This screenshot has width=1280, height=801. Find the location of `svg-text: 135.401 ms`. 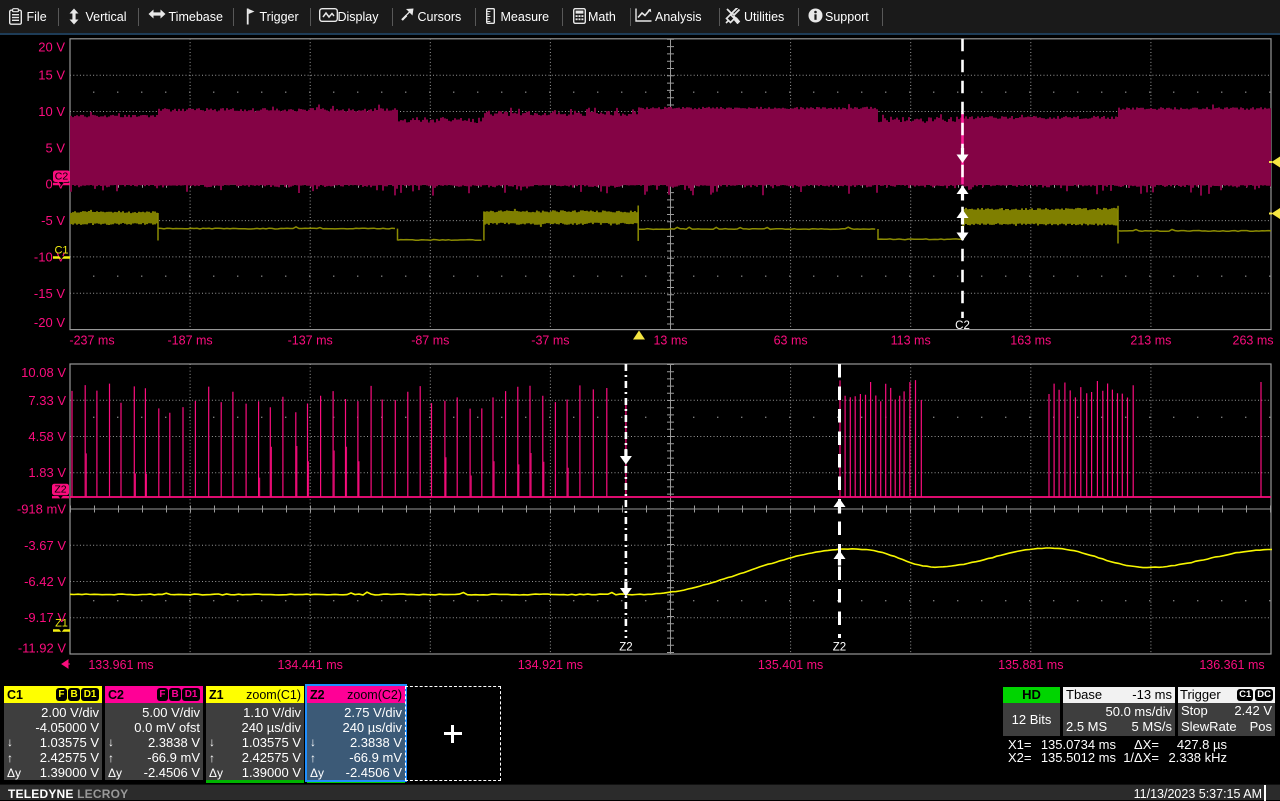

svg-text: 135.401 ms is located at coordinates (790, 665).